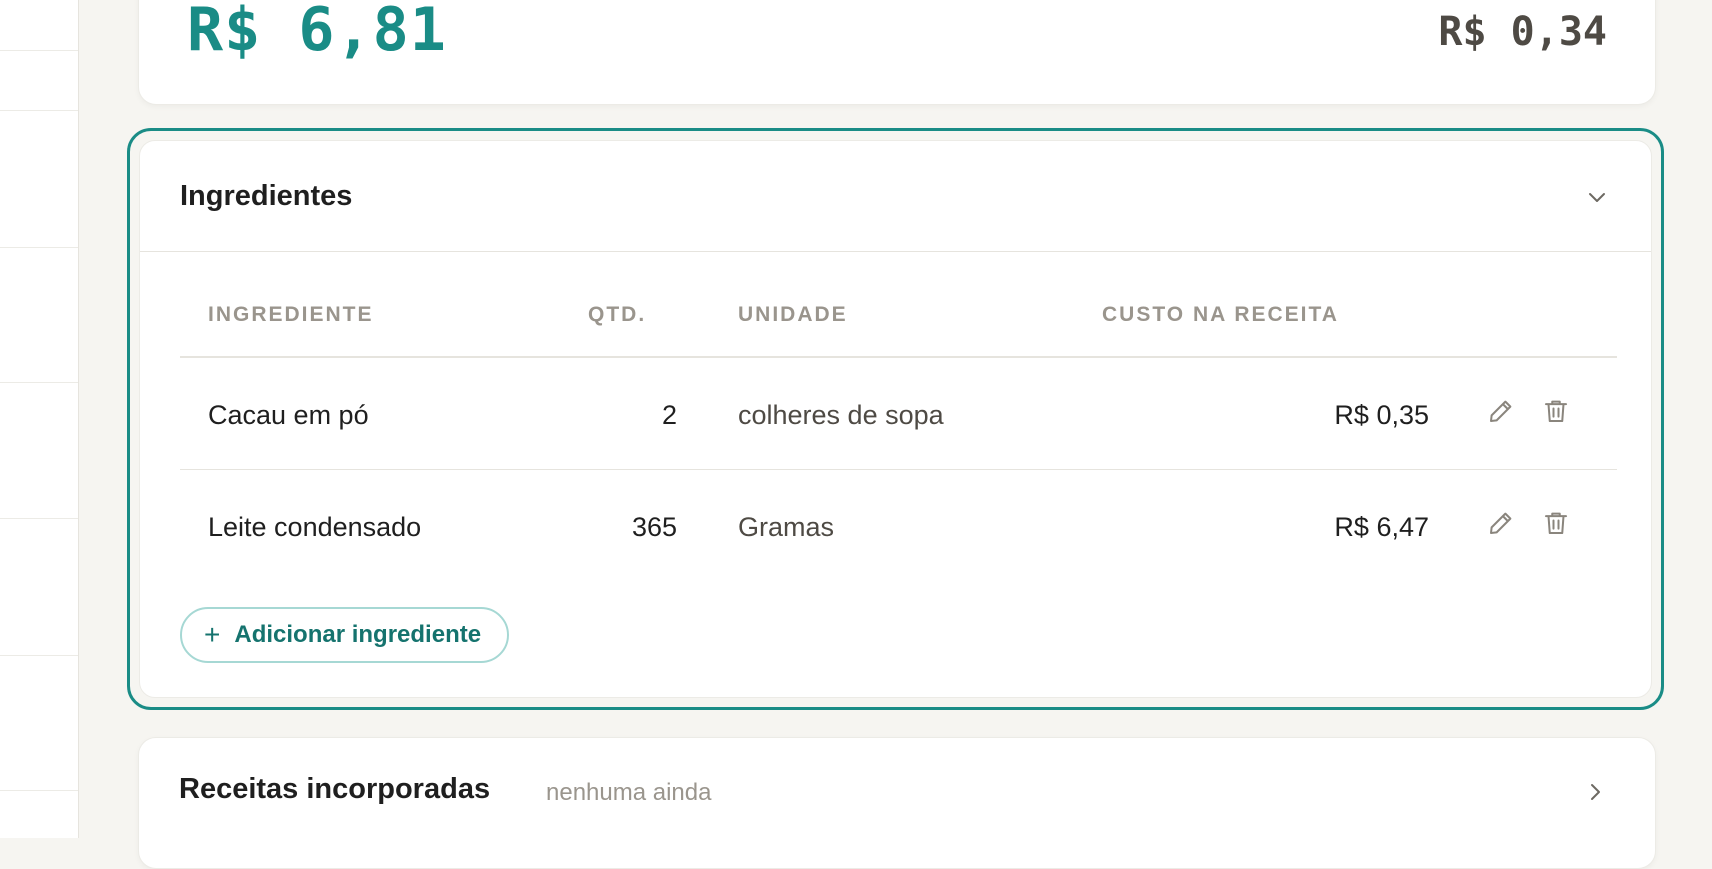 Image resolution: width=1712 pixels, height=869 pixels. I want to click on sidebar, so click(39, 419).